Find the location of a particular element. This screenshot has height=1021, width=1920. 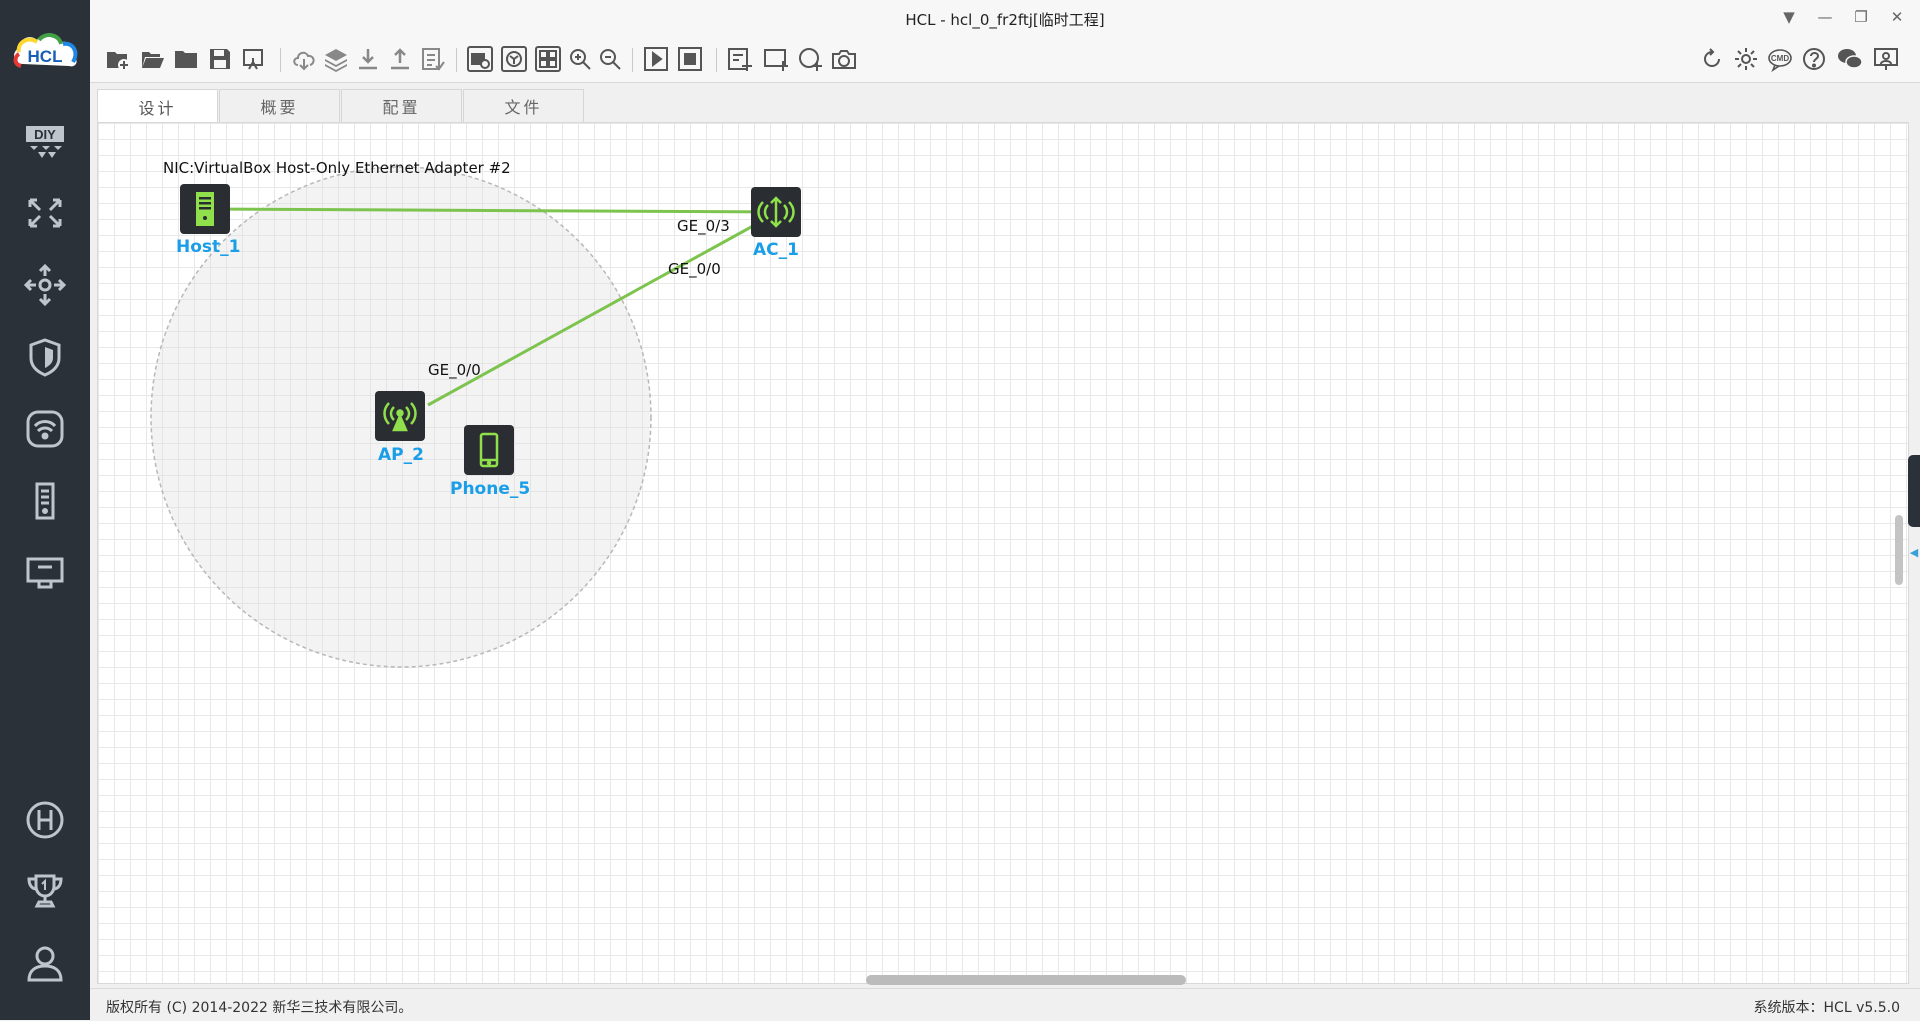

help-icon is located at coordinates (1814, 59).